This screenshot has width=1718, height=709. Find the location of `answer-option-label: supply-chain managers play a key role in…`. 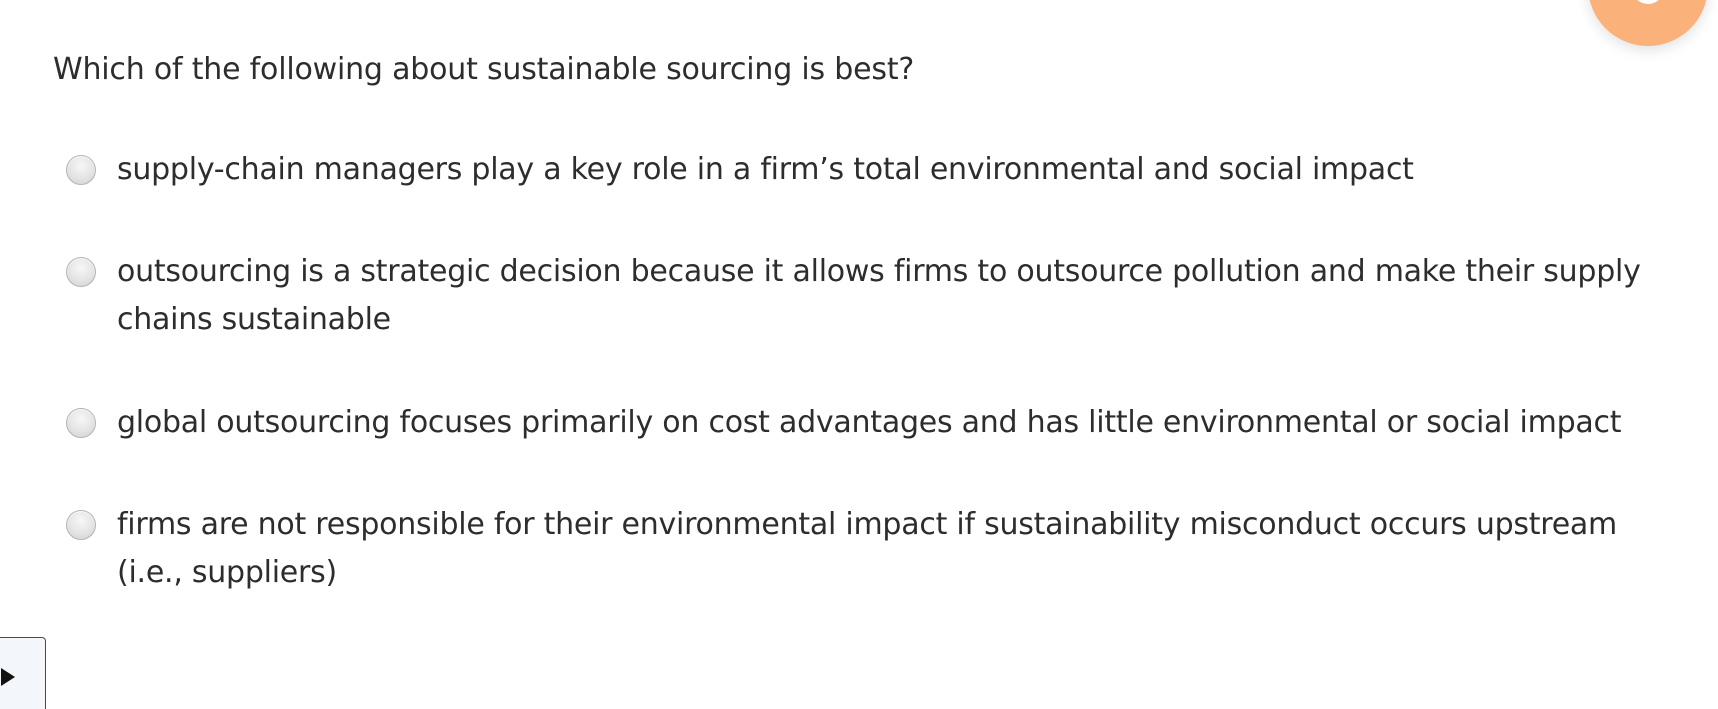

answer-option-label: supply-chain managers play a key role in… is located at coordinates (765, 169).